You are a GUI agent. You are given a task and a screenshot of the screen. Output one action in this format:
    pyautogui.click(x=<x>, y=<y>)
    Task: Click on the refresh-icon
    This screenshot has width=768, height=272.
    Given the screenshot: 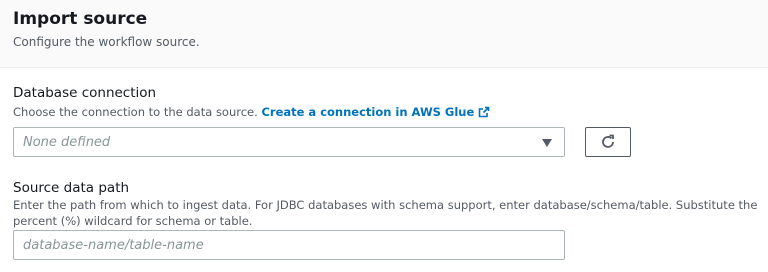 What is the action you would take?
    pyautogui.click(x=608, y=141)
    